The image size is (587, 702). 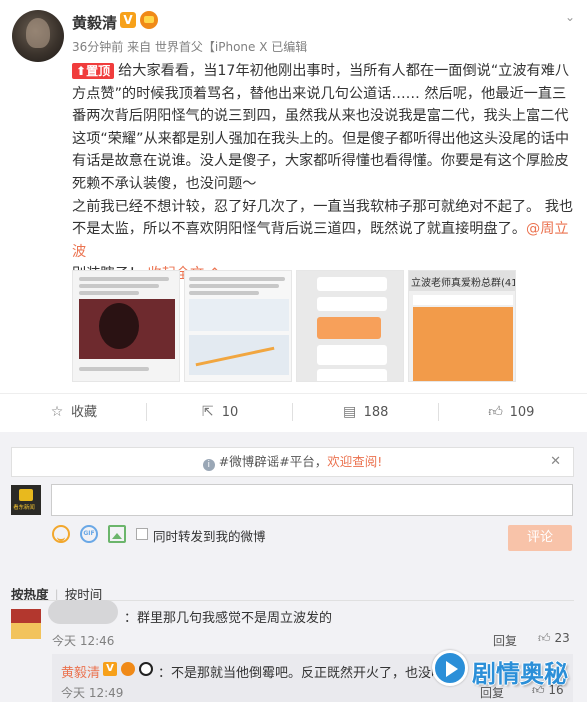 I want to click on repost-checkbox, so click(x=142, y=534).